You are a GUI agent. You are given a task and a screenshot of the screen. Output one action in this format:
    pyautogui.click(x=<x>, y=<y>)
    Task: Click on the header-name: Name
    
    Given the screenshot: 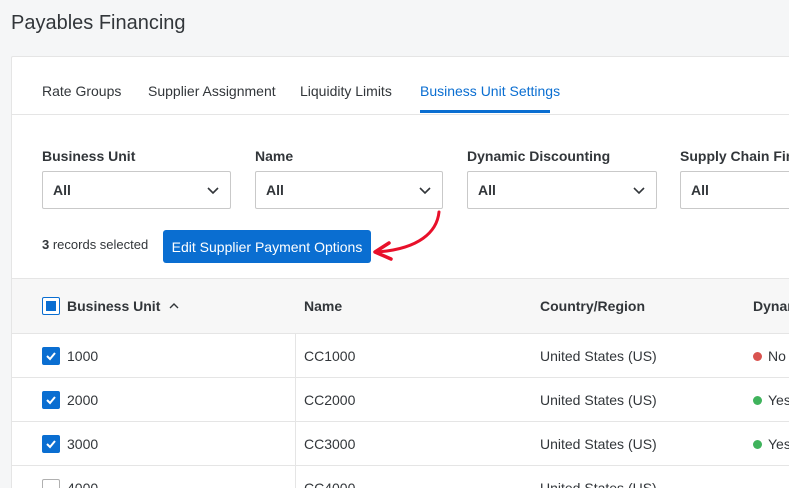 What is the action you would take?
    pyautogui.click(x=323, y=306)
    